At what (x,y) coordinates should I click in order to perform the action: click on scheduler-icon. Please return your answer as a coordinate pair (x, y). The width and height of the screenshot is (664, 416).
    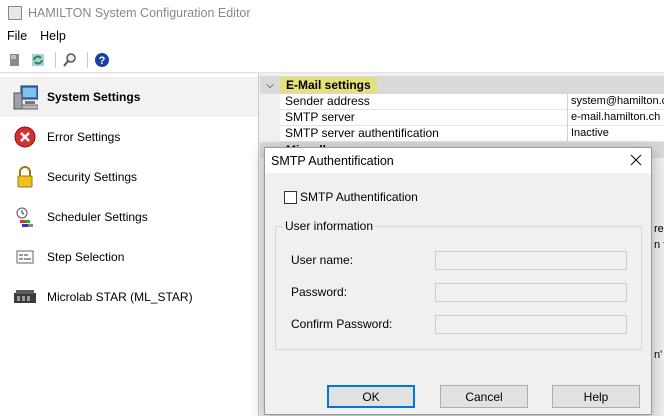
    Looking at the image, I should click on (25, 217).